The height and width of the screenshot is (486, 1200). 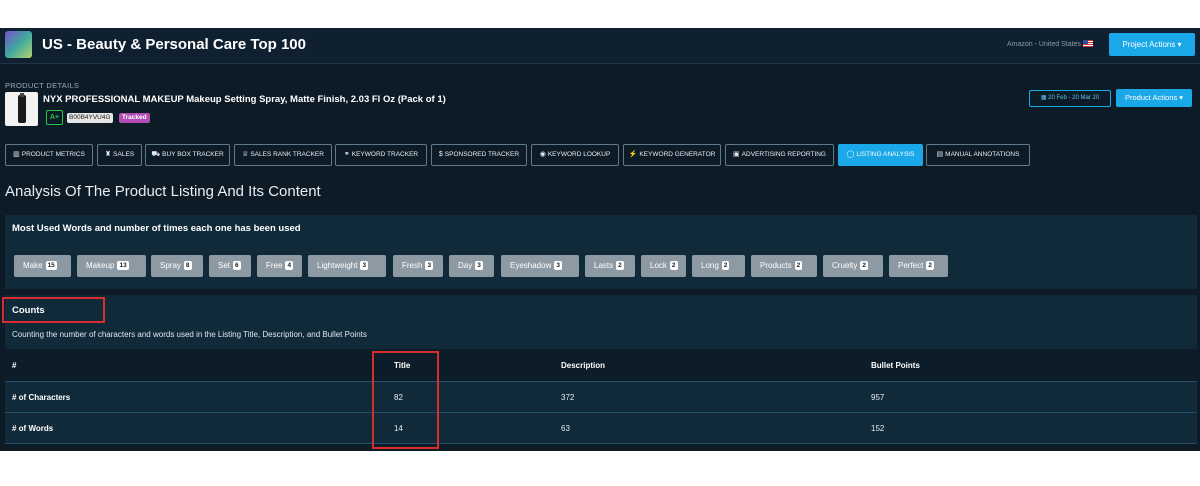 I want to click on product-actions-button: Product Actions ▾, so click(x=1154, y=98).